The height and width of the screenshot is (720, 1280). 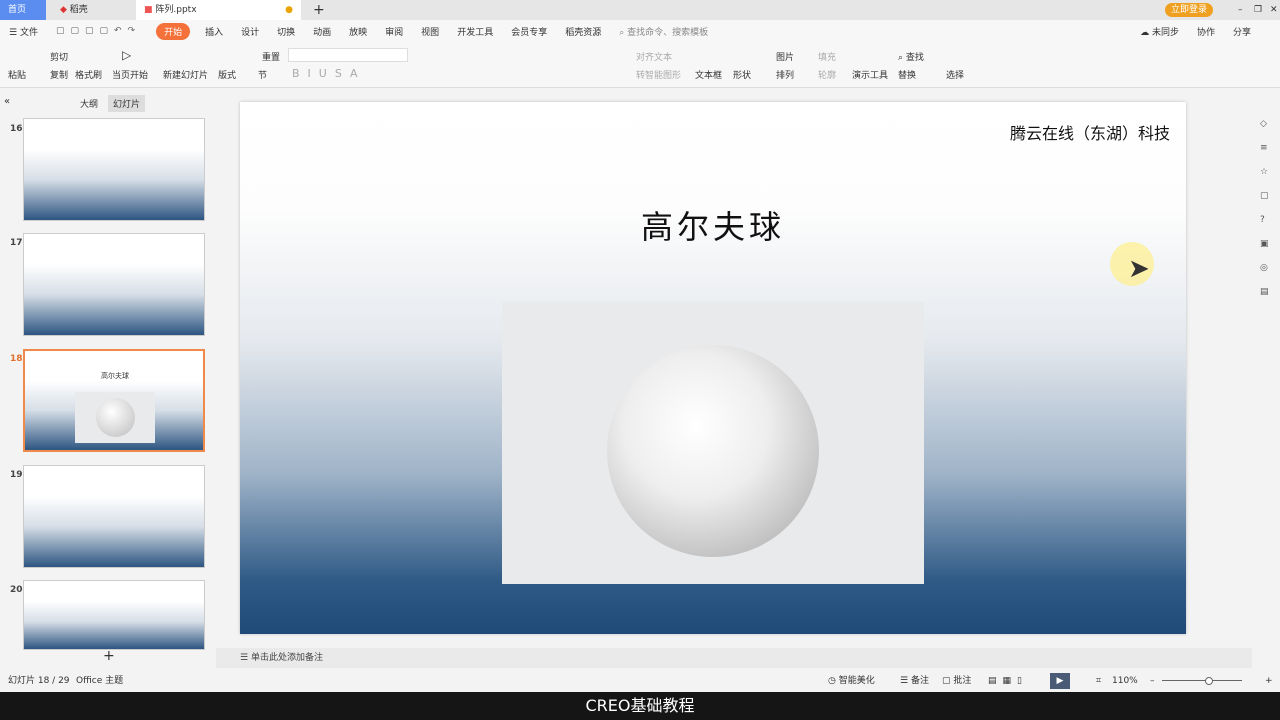 What do you see at coordinates (39, 681) in the screenshot?
I see `slide-count: 幻灯片 18 / 29` at bounding box center [39, 681].